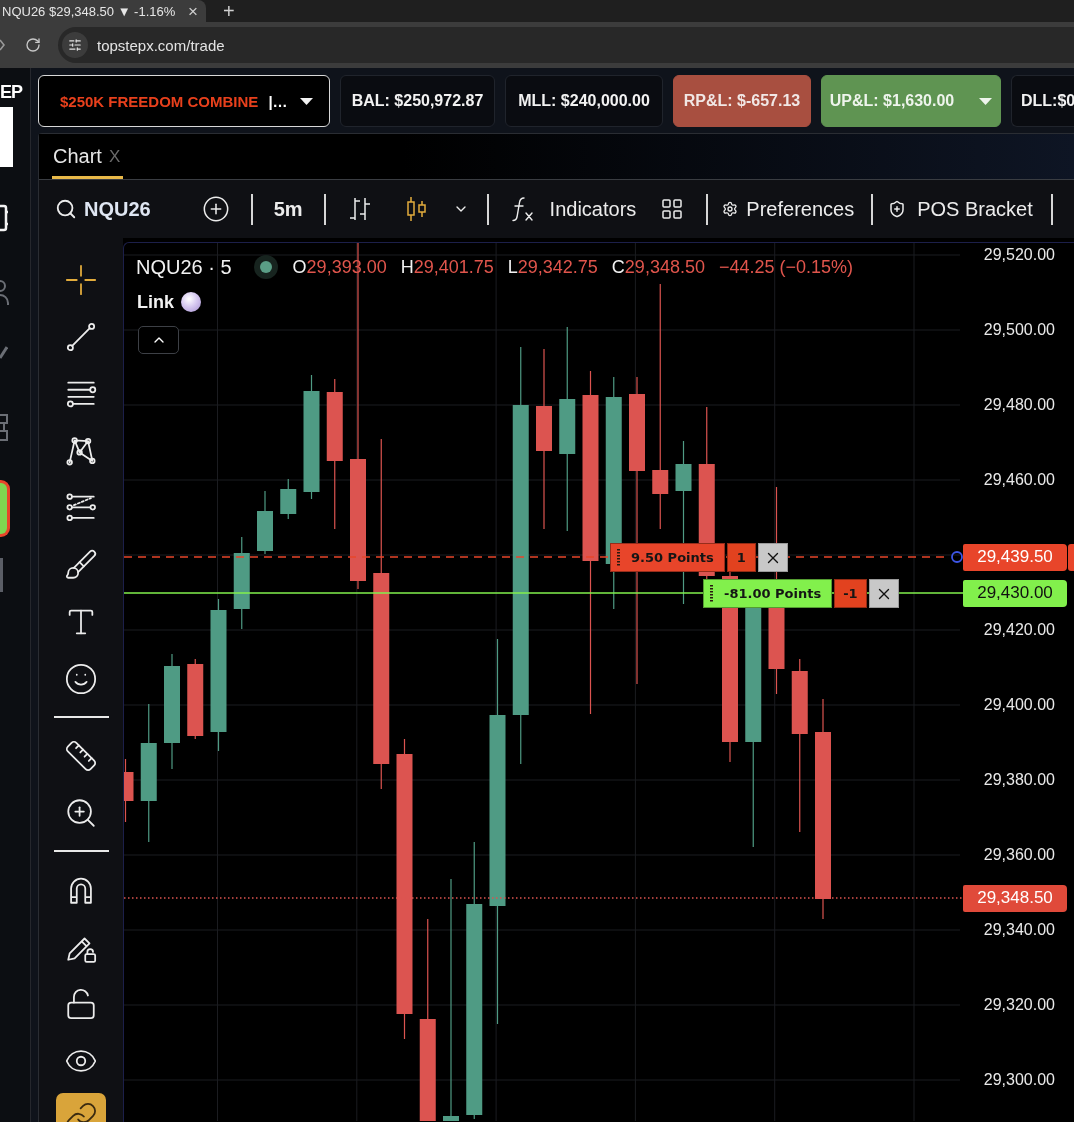 Image resolution: width=1074 pixels, height=1122 pixels. Describe the element at coordinates (1071, 557) in the screenshot. I see `price-tag-edge` at that location.